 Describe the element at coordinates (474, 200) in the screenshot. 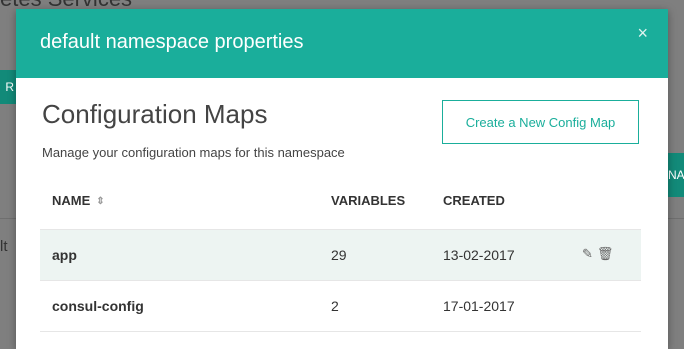

I see `column-header-created: CREATED` at that location.